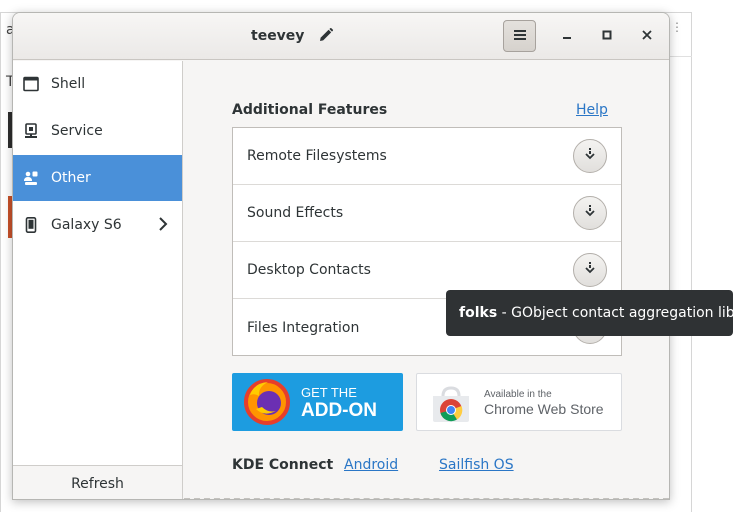 The width and height of the screenshot is (744, 512). I want to click on feature-label: Desktop Contacts, so click(309, 270).